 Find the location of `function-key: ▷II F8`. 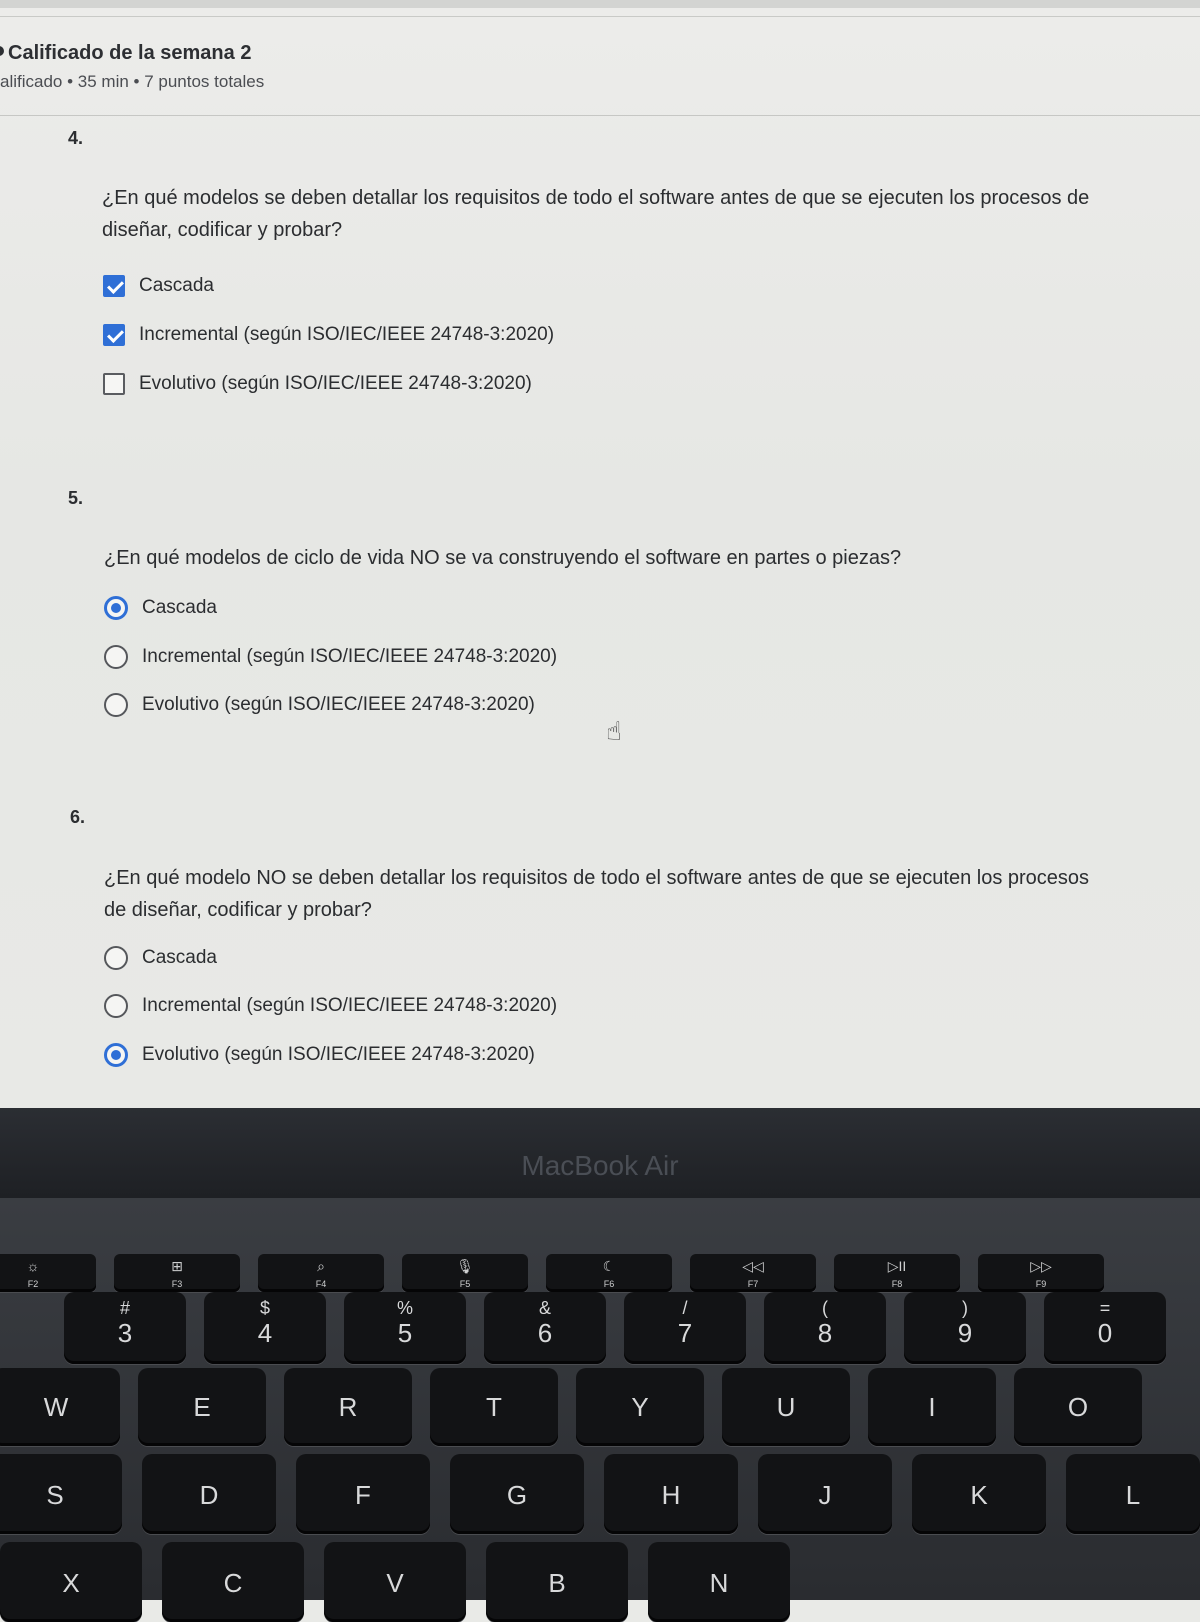

function-key: ▷II F8 is located at coordinates (897, 1273).